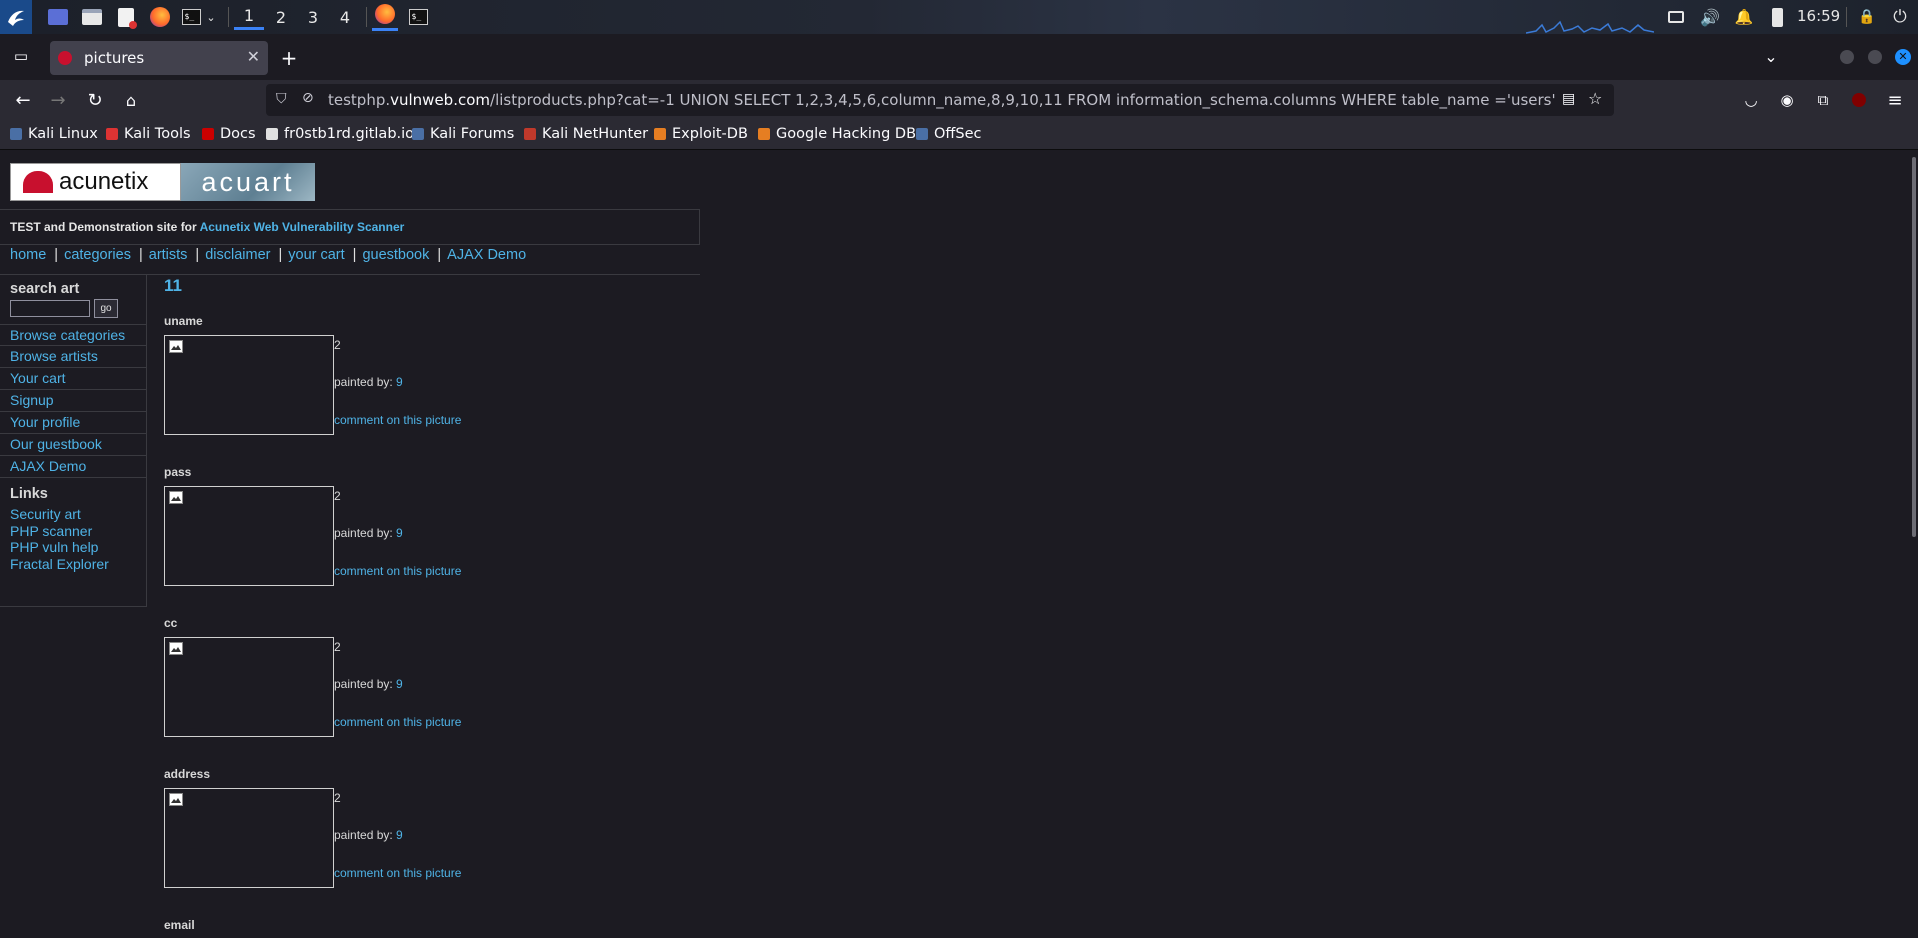 The width and height of the screenshot is (1918, 938). I want to click on firefox-launcher-icon, so click(160, 17).